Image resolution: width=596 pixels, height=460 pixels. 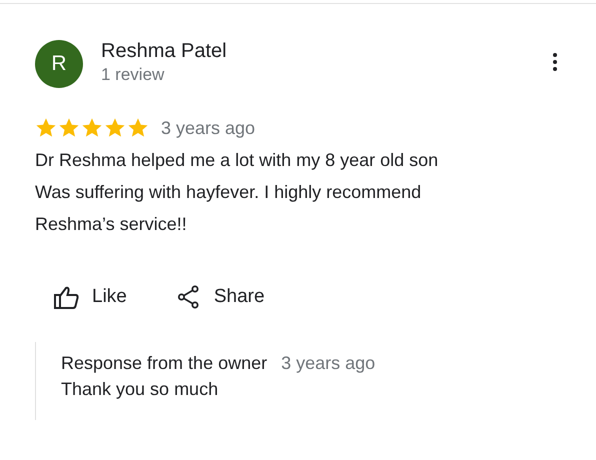 I want to click on review-text: Dr Reshma helped me a lot with my 8 year old son Was suffering with hayfever. I highly recommend Reshma’s service!!, so click(x=237, y=192).